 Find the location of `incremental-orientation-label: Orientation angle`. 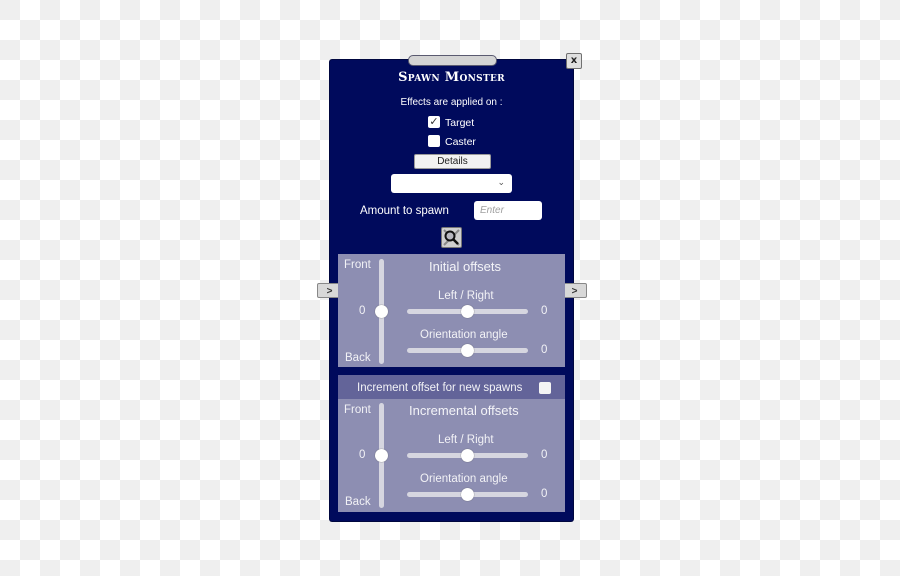

incremental-orientation-label: Orientation angle is located at coordinates (464, 479).